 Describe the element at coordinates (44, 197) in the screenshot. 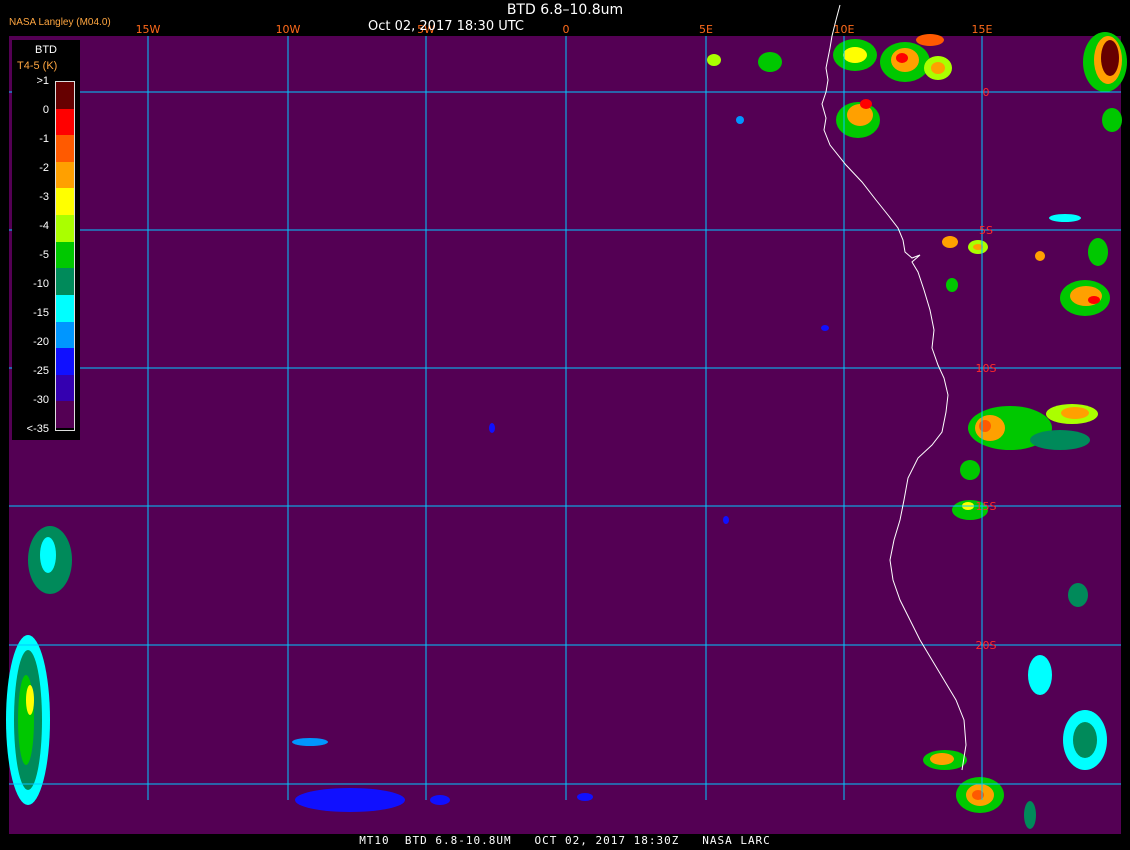

I see `legend-label: -3` at that location.